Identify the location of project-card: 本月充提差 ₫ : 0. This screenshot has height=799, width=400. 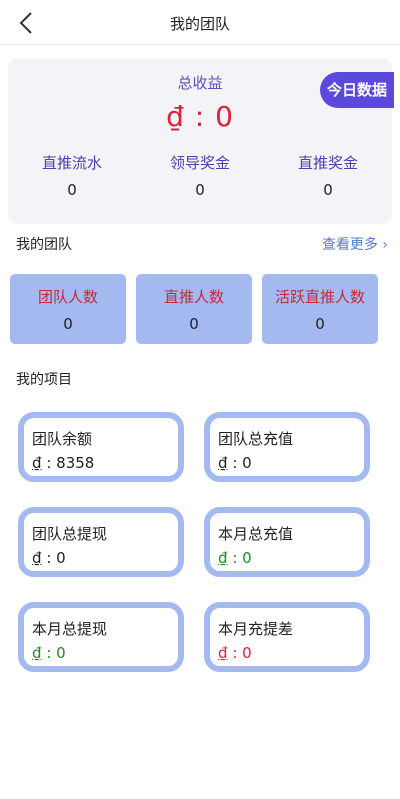
(287, 637).